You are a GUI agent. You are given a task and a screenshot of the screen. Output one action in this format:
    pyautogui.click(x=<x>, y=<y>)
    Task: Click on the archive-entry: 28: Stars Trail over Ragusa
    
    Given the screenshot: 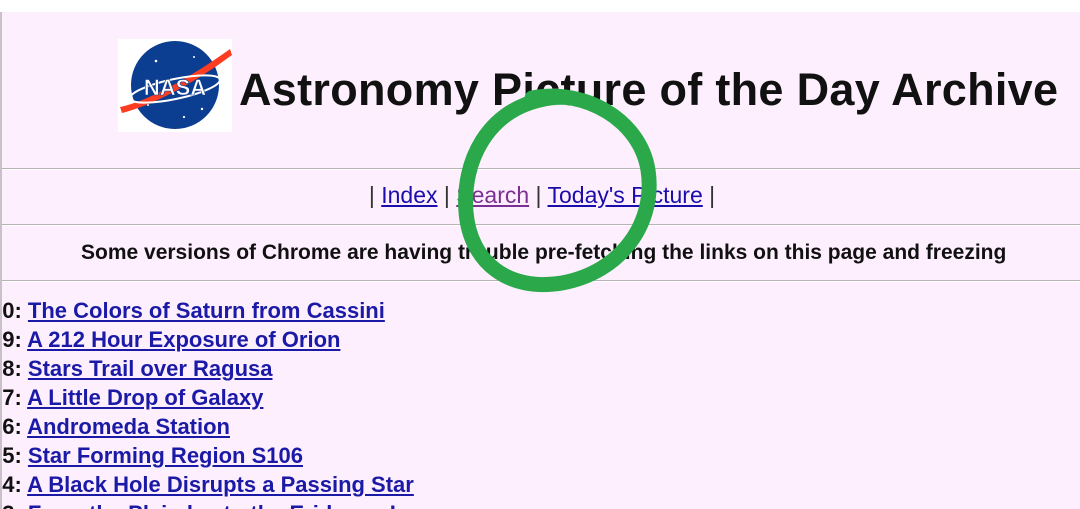 What is the action you would take?
    pyautogui.click(x=223, y=368)
    